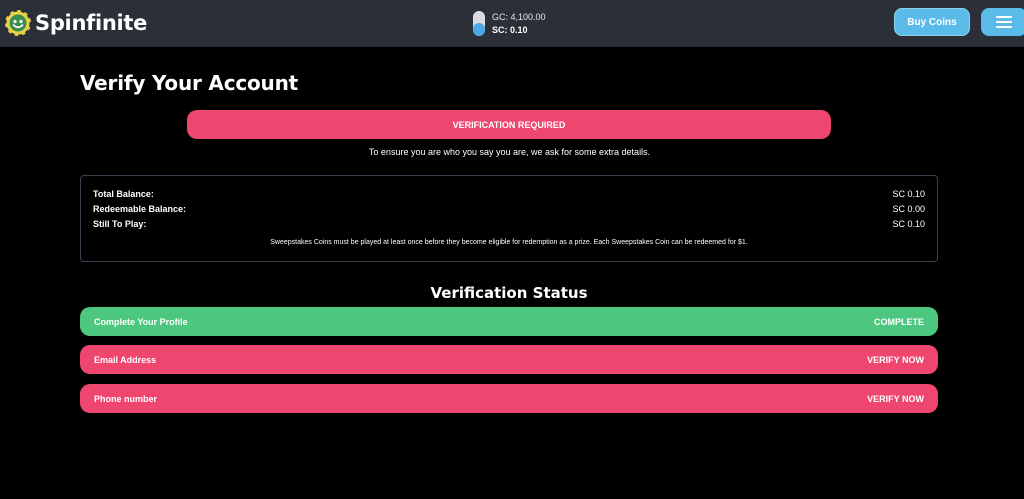  What do you see at coordinates (120, 224) in the screenshot?
I see `balance-label: Still To Play:` at bounding box center [120, 224].